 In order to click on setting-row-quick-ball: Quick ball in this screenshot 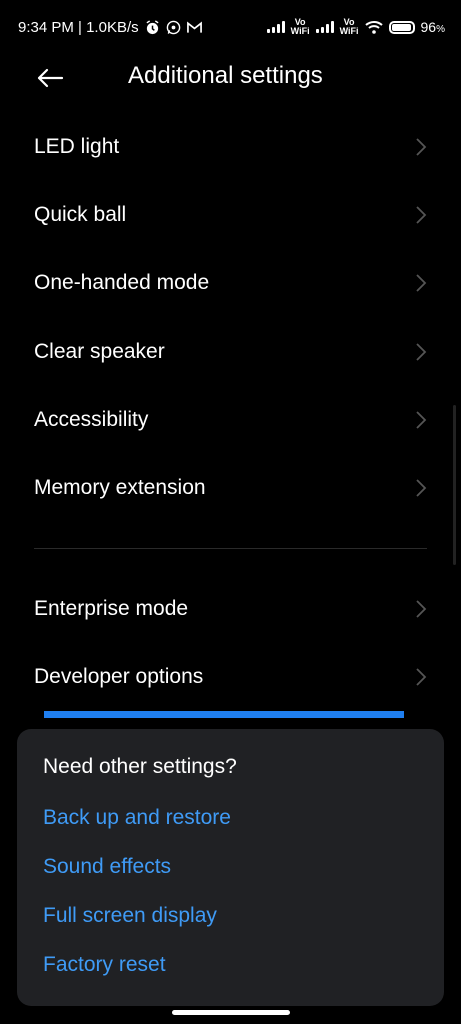, I will do `click(230, 215)`.